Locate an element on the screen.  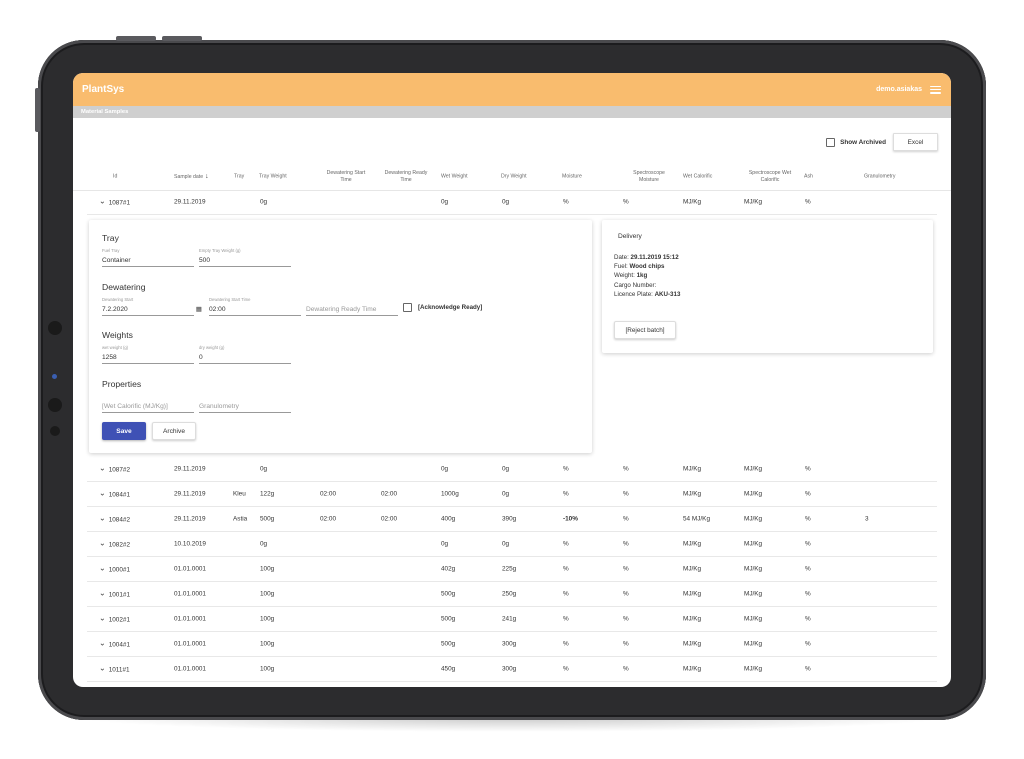
col-sample-date: Sample date ↓ is located at coordinates (191, 177).